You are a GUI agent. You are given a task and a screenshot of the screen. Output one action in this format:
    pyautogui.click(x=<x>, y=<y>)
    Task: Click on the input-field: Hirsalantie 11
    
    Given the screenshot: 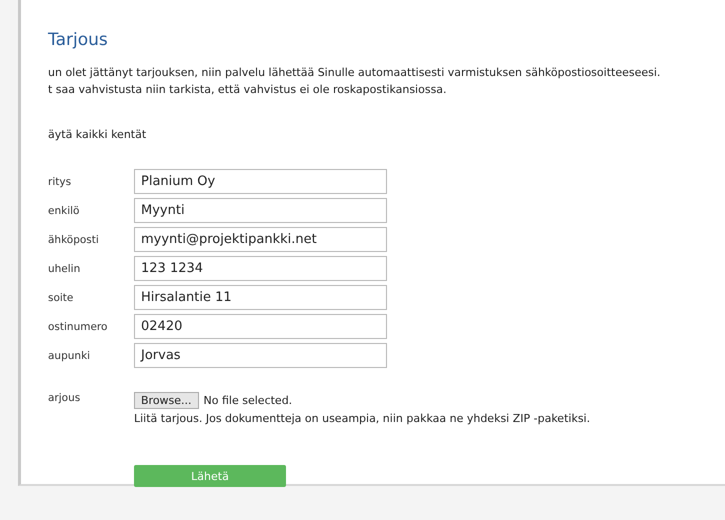 What is the action you would take?
    pyautogui.click(x=260, y=297)
    